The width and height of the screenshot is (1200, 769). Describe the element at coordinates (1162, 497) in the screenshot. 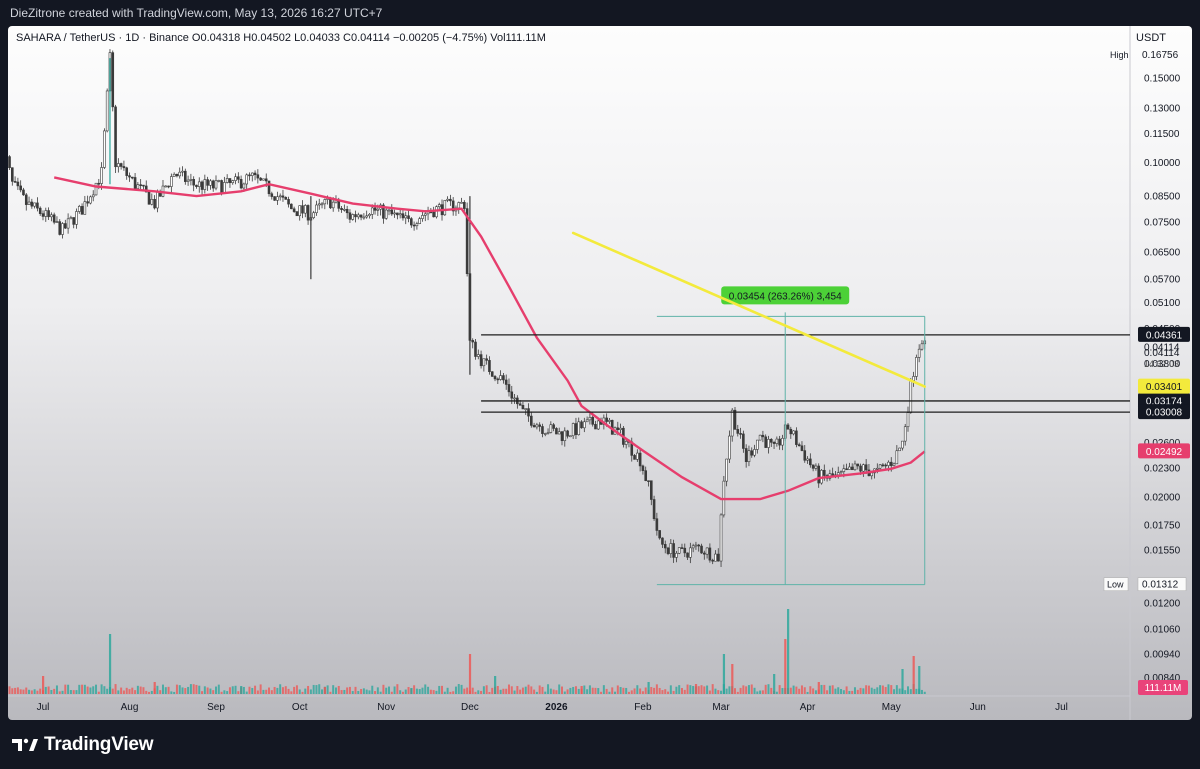

I see `price-tick-label: 0.02000` at that location.